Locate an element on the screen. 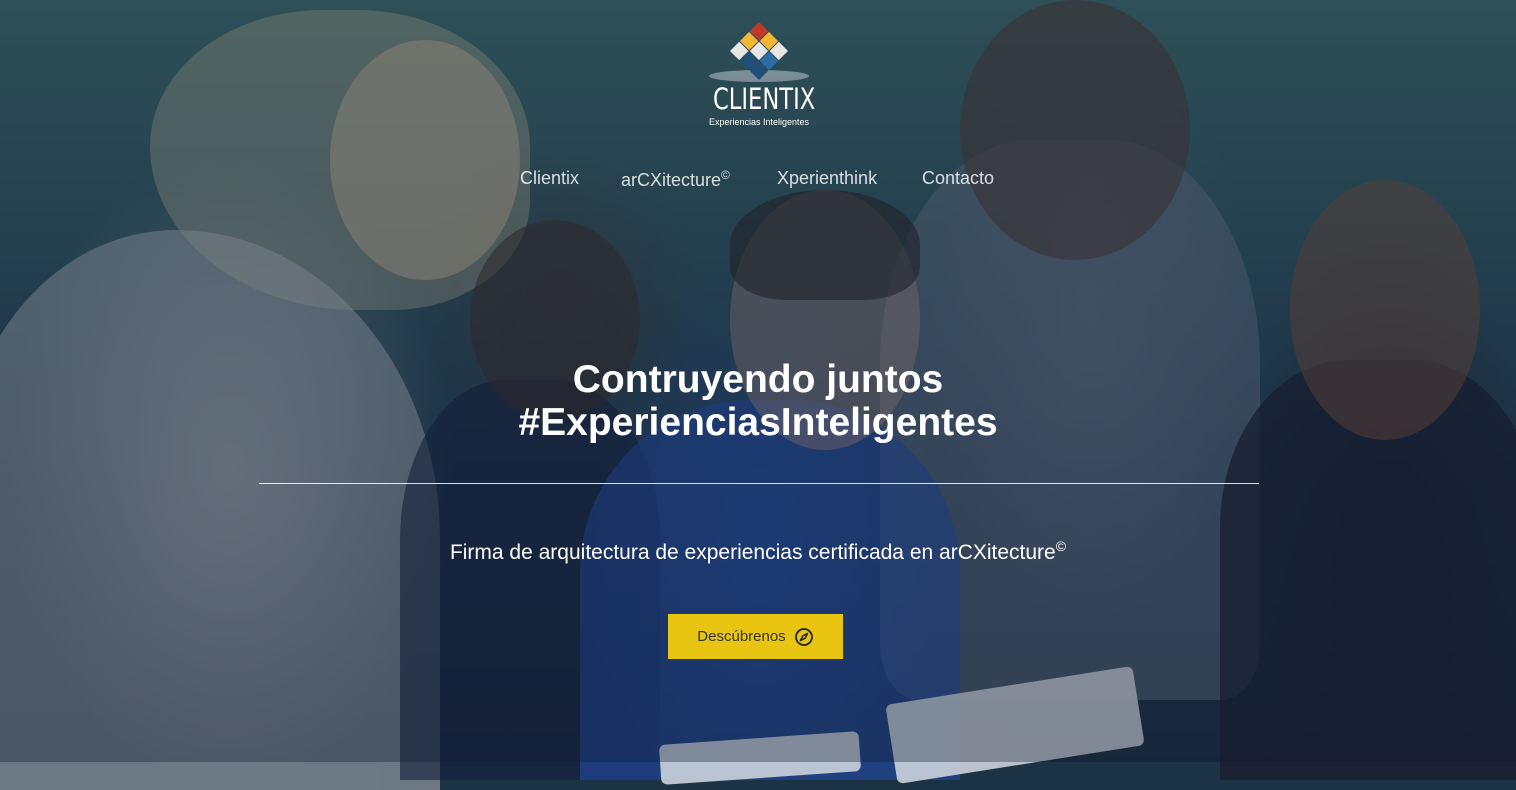  nav-item-arcxitecture: arCXitecture© is located at coordinates (675, 179).